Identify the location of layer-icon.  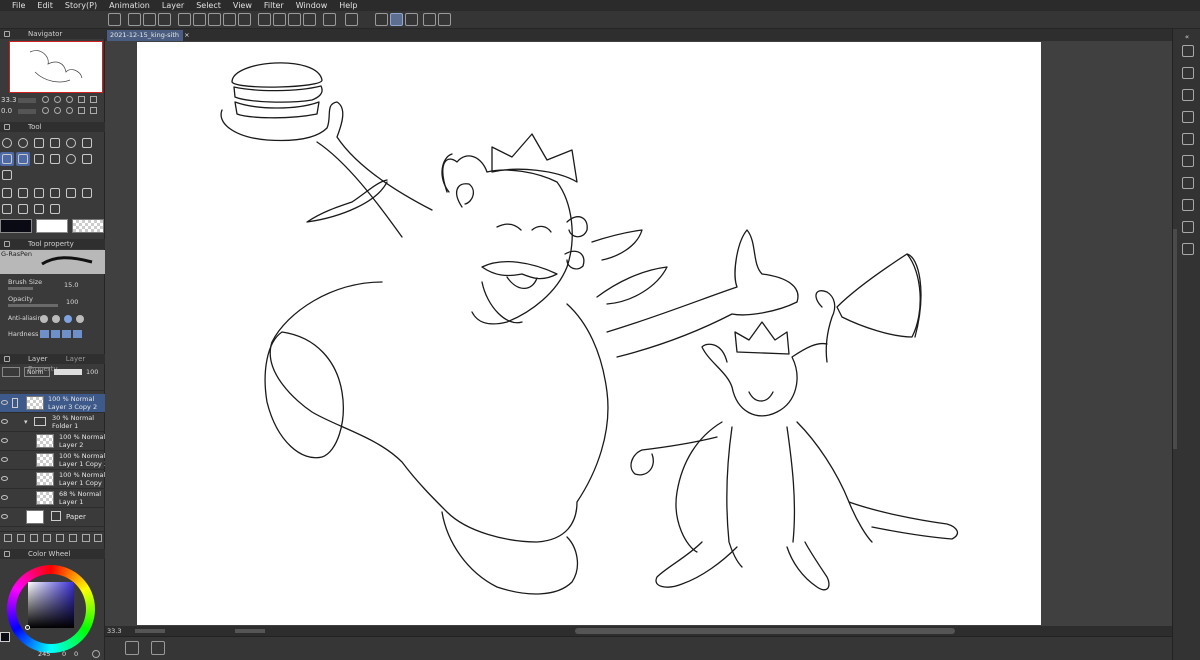
(429, 19).